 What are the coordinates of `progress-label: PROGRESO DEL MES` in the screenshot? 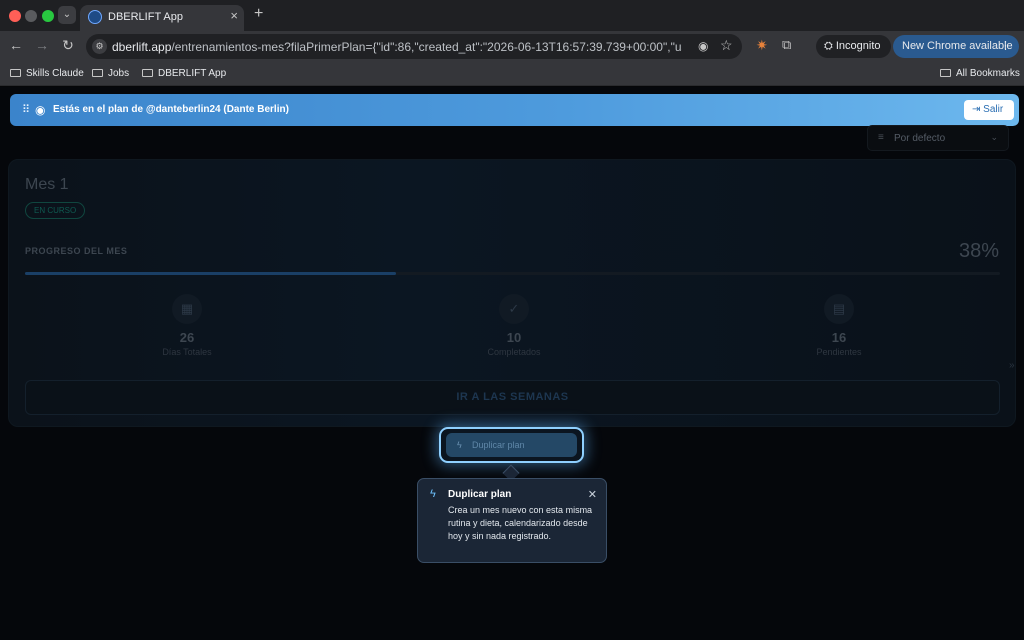 It's located at (76, 251).